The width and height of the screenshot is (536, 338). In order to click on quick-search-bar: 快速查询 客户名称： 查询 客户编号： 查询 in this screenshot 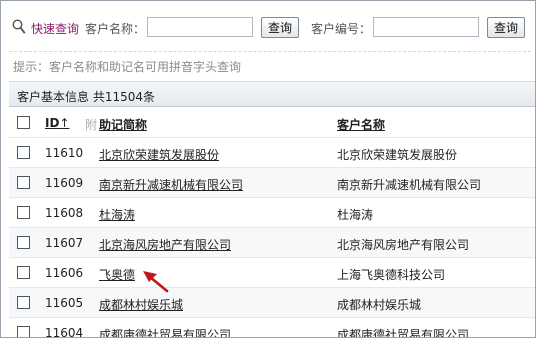, I will do `click(268, 27)`.